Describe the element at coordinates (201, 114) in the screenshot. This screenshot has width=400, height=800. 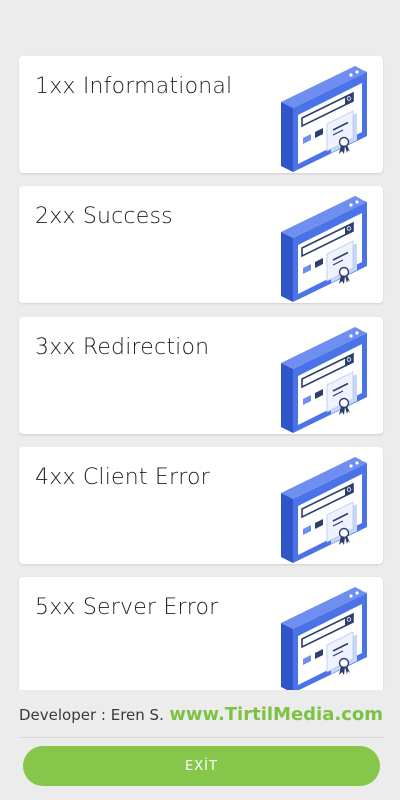
I see `card-1xx-informational: 1xx Informational` at that location.